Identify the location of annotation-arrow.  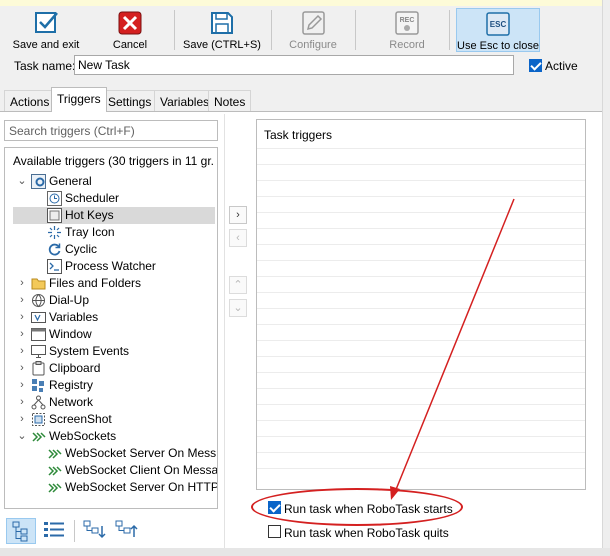
(452, 349).